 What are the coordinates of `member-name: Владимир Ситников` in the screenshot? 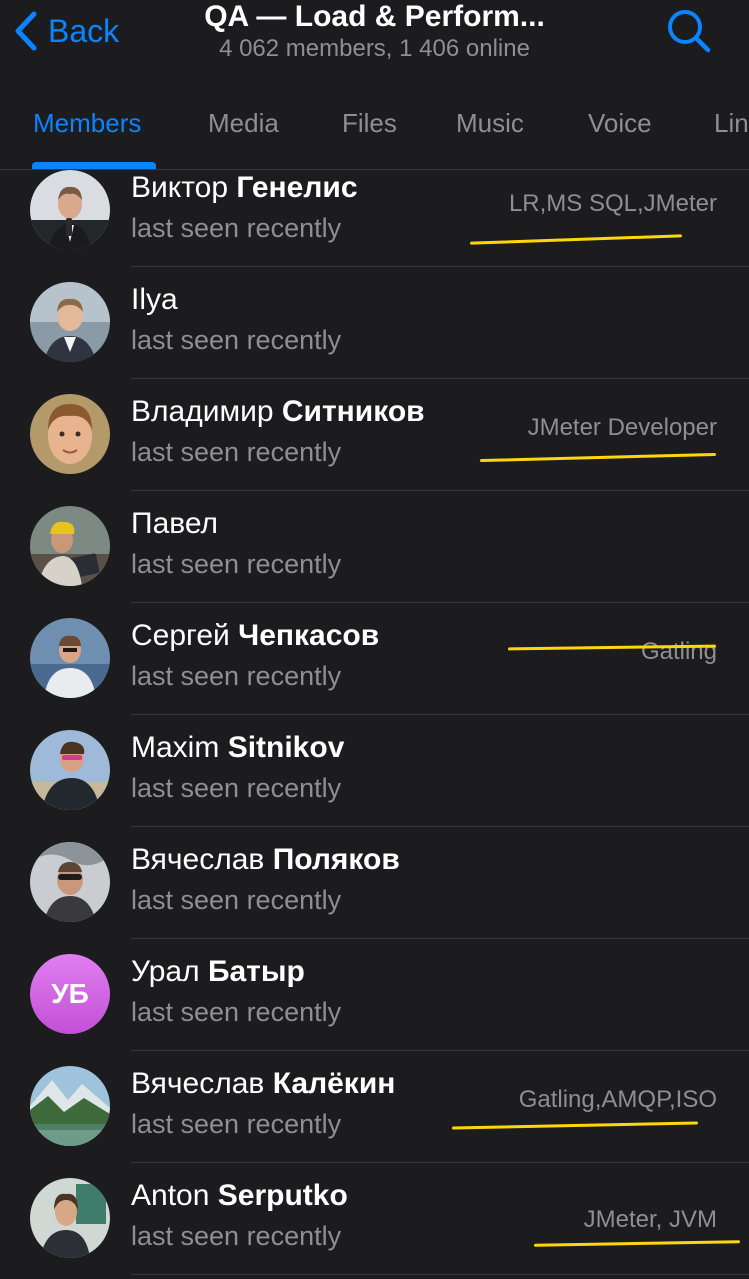 It's located at (278, 411).